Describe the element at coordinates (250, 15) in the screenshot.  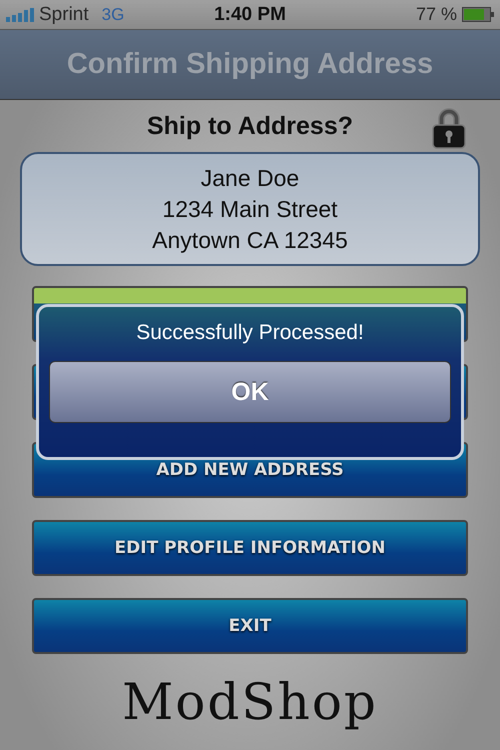
I see `clock-time: 1:40 PM` at that location.